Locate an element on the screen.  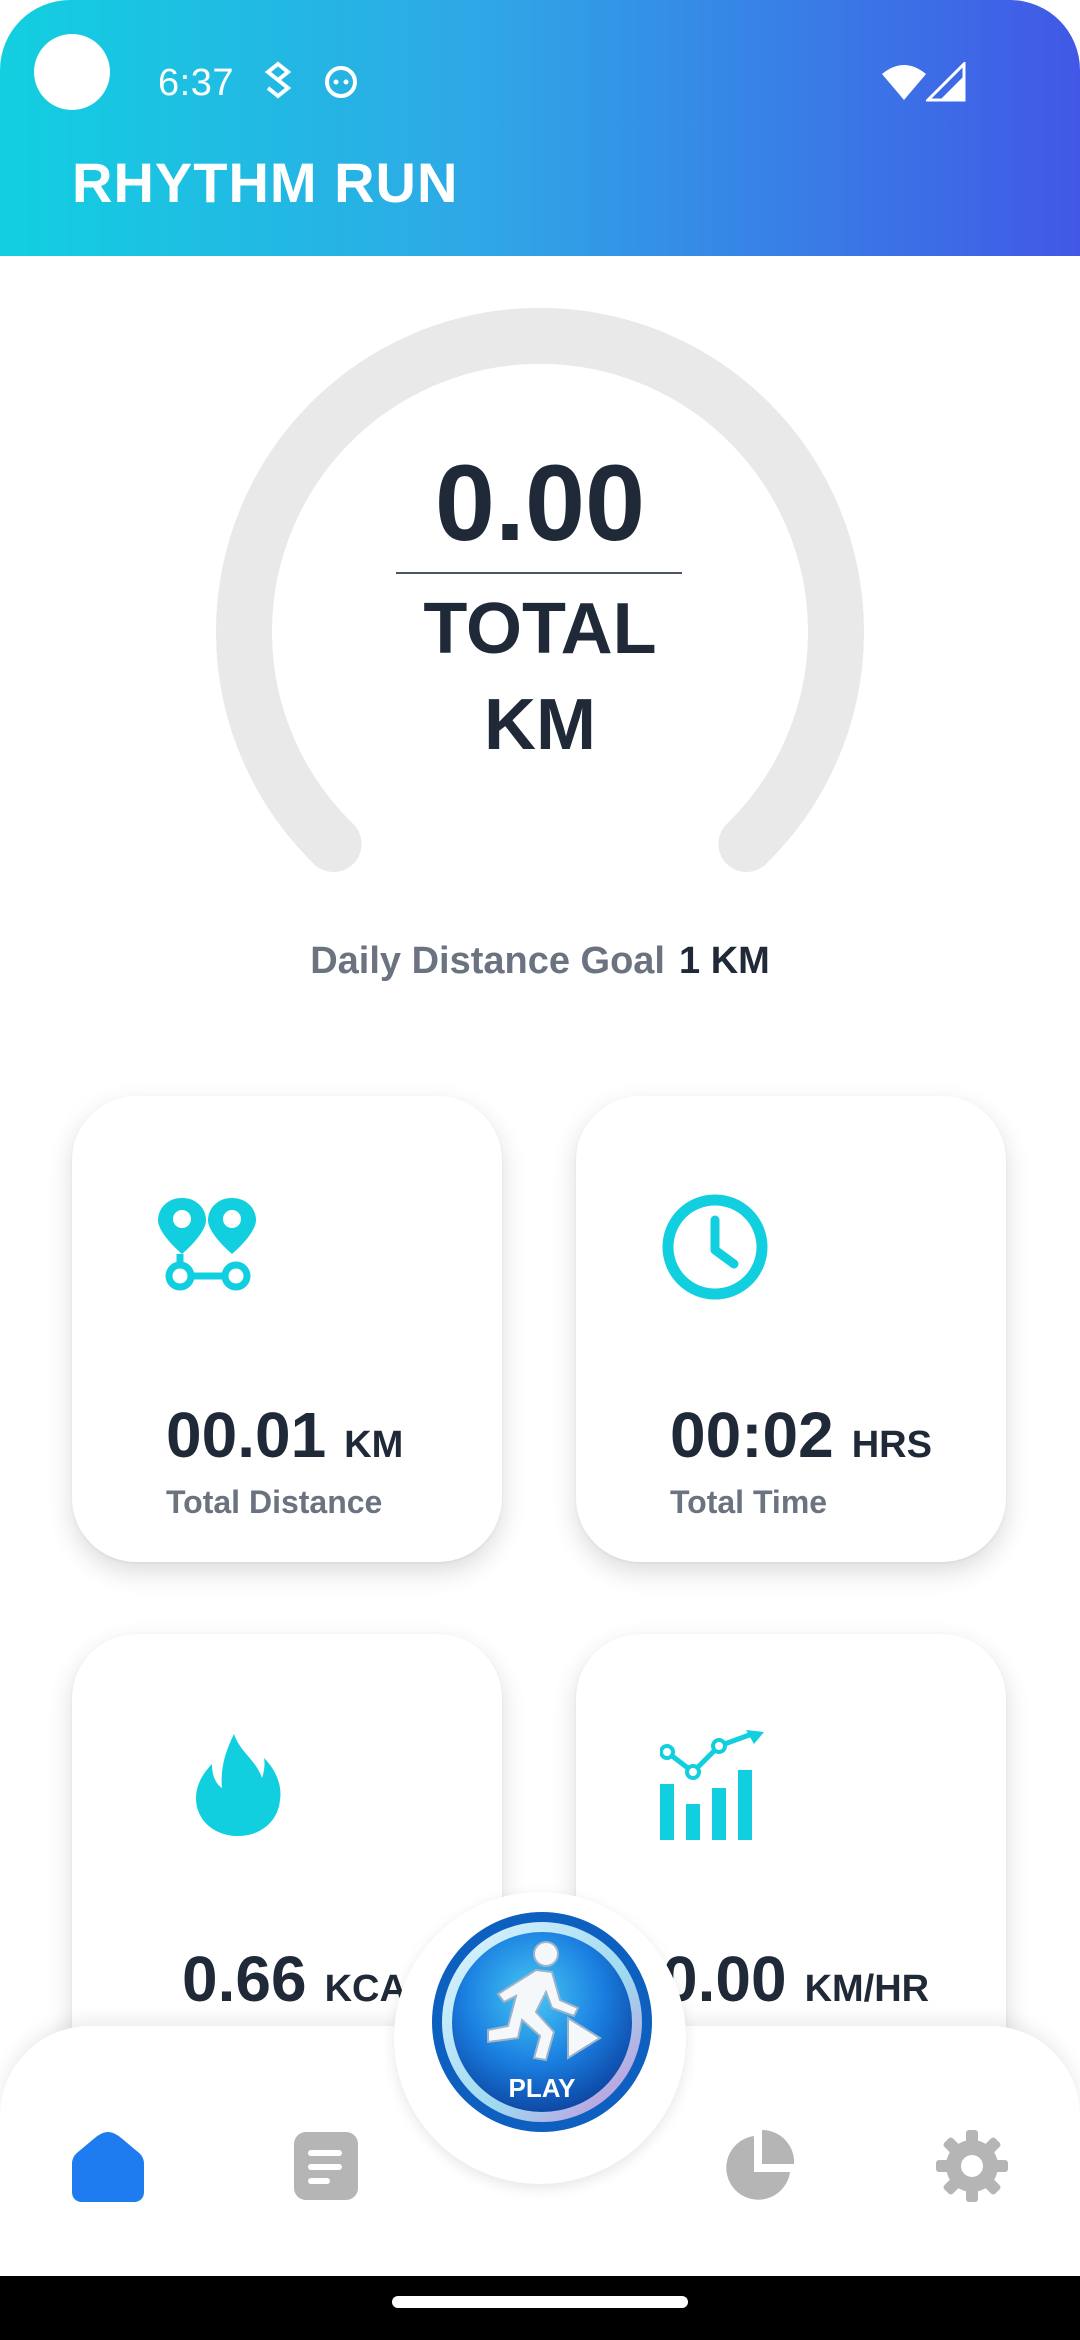
total-distance-value: 00.01 KM is located at coordinates (285, 1435).